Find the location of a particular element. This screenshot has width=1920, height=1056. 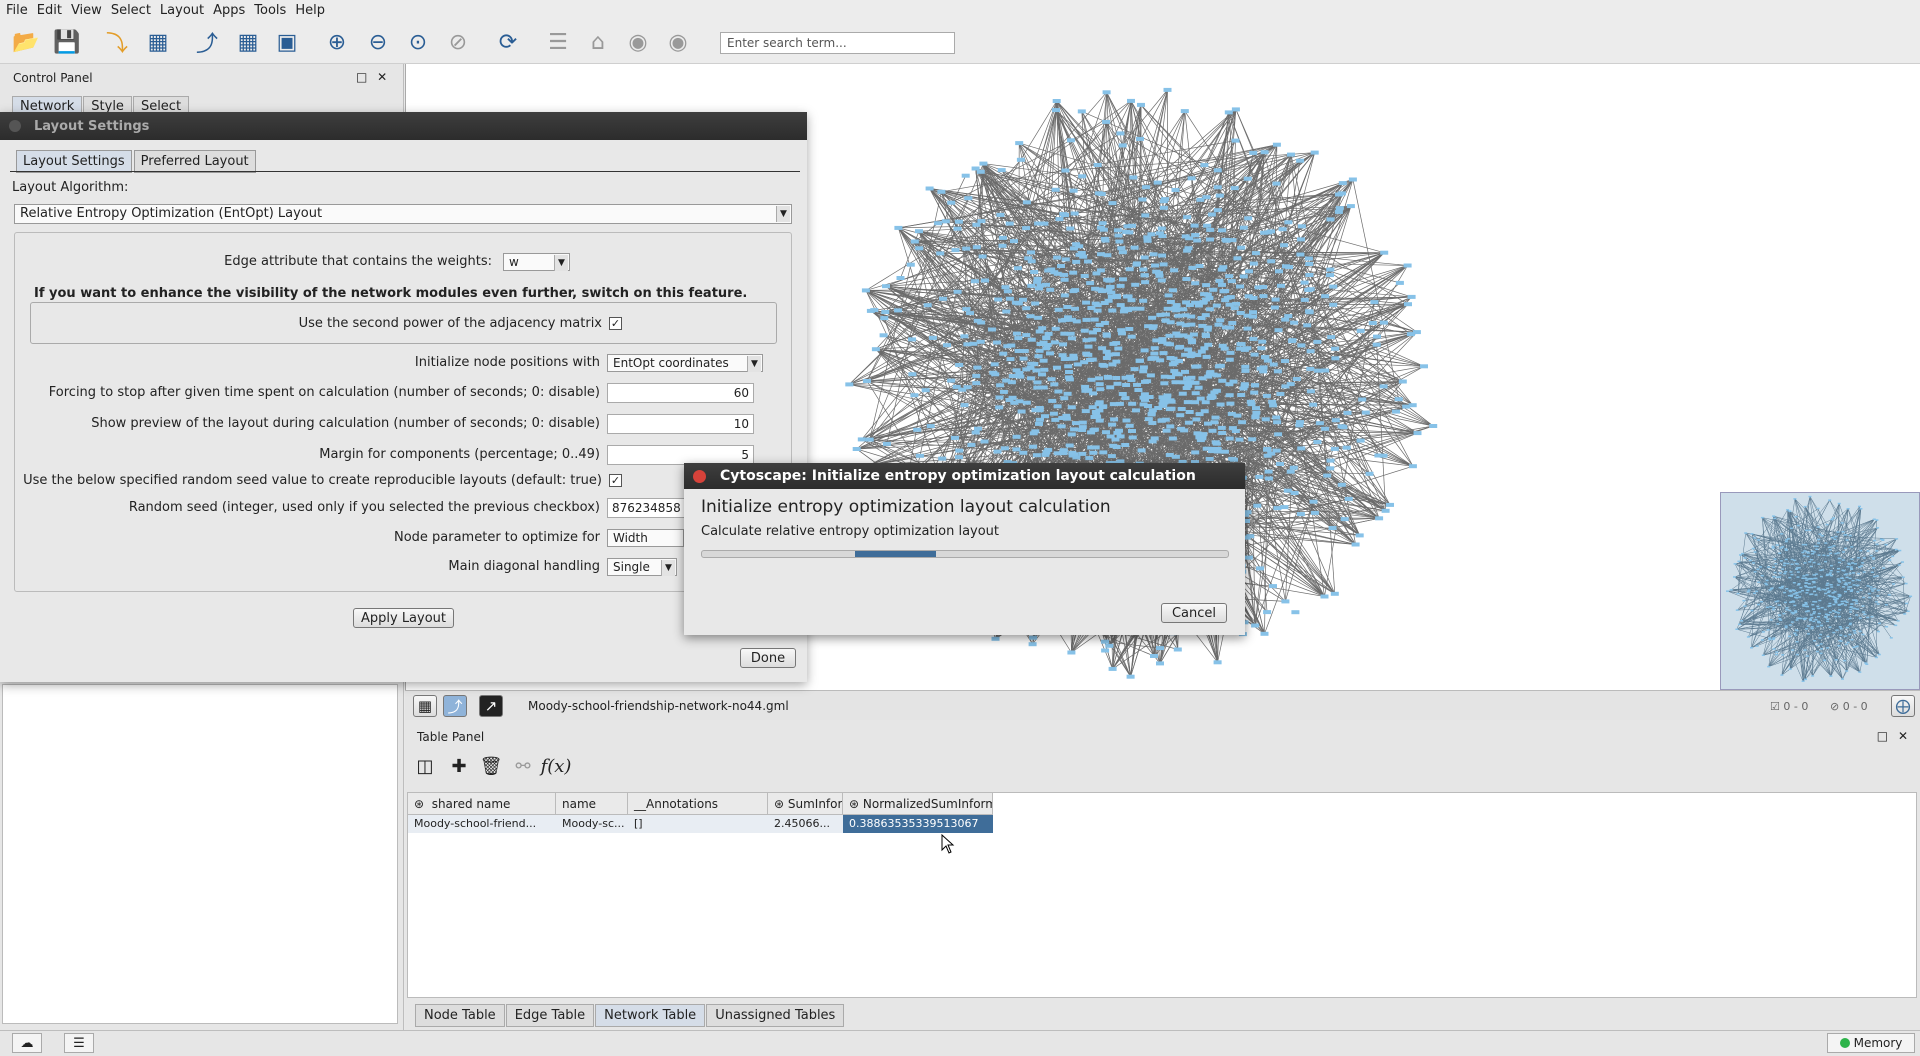

column-header: ⊛ SumInfor is located at coordinates (805, 804).